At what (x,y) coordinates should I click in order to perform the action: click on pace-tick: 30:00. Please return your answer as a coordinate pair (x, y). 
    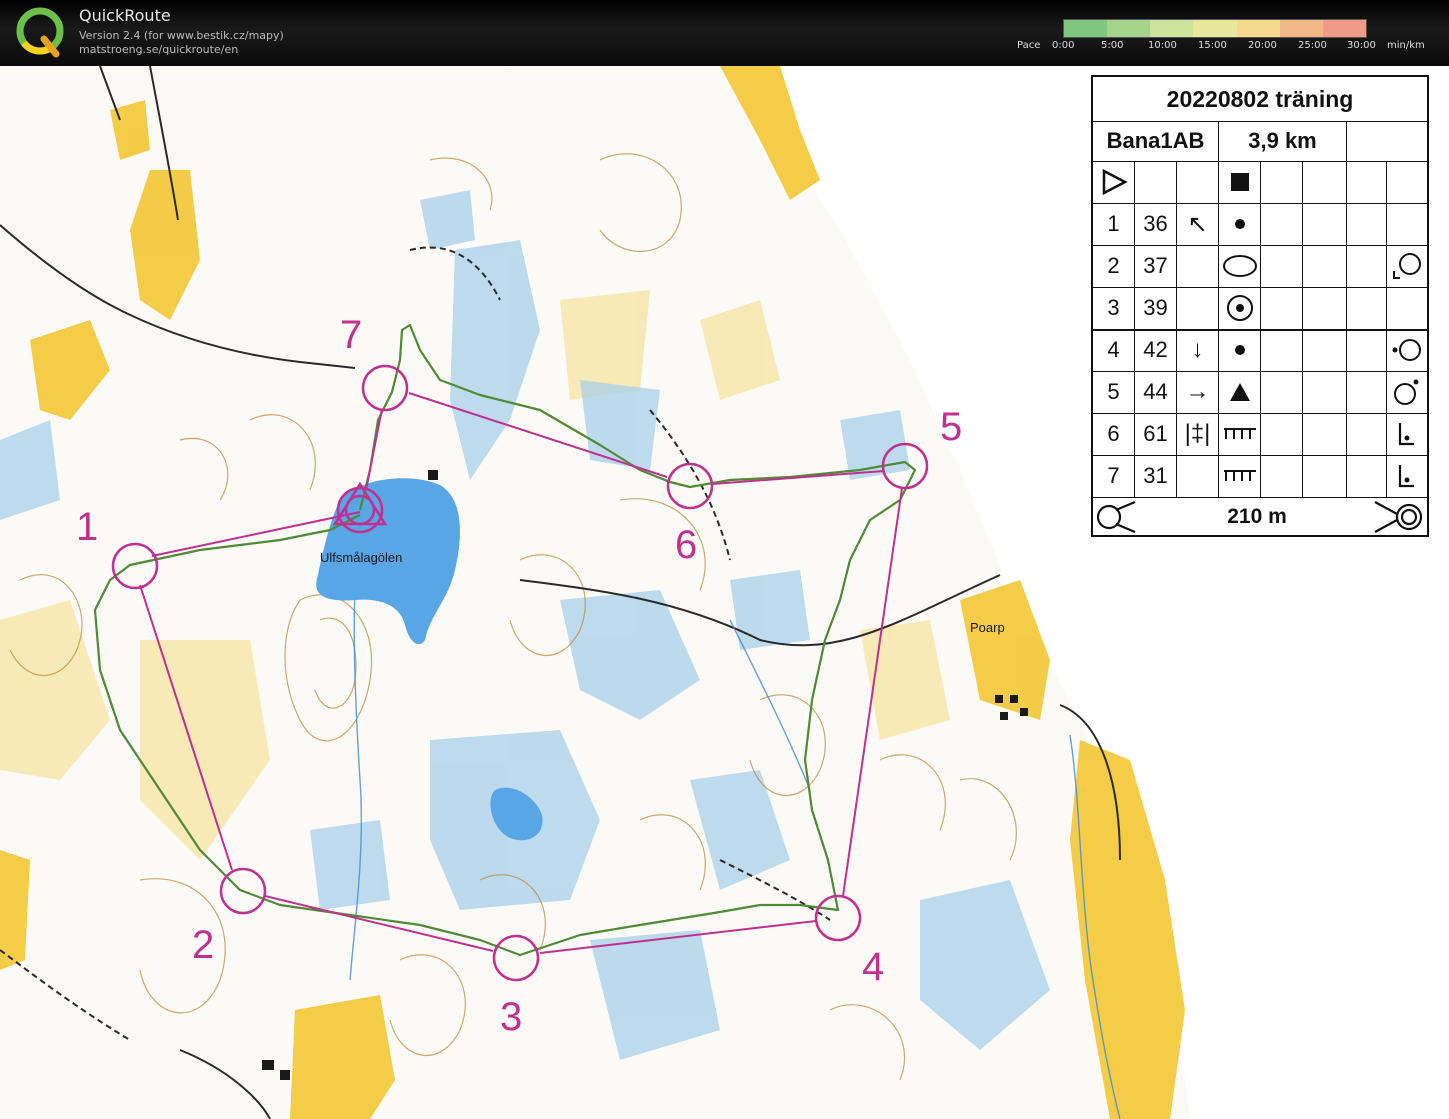
    Looking at the image, I should click on (1361, 45).